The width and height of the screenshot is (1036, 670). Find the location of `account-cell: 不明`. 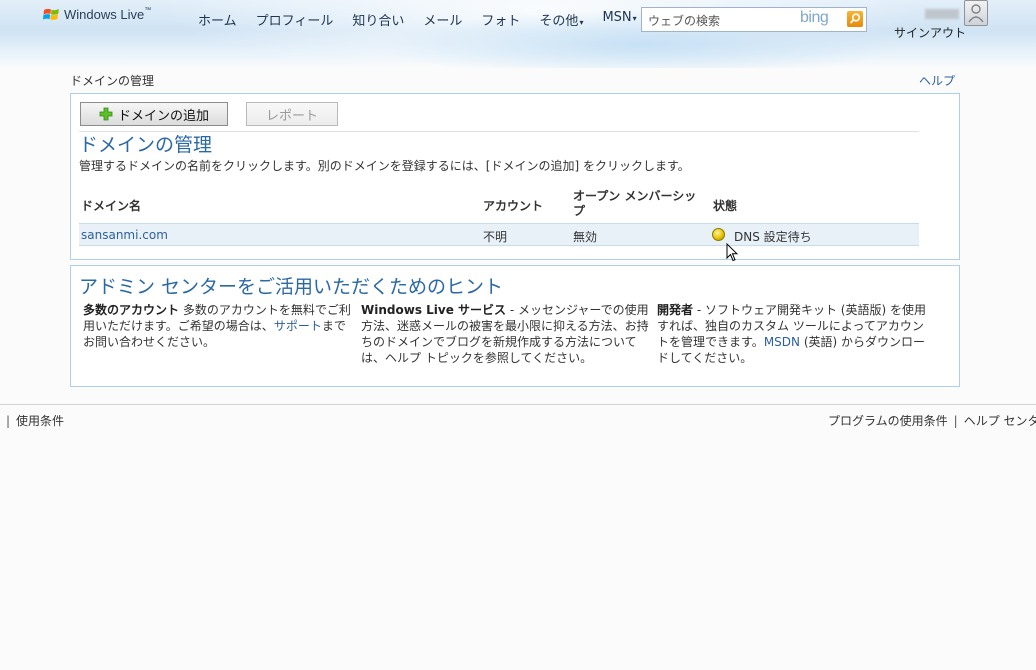

account-cell: 不明 is located at coordinates (495, 237).